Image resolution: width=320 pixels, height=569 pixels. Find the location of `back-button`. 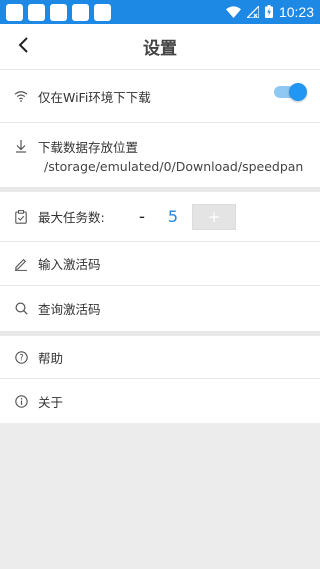

back-button is located at coordinates (24, 47).